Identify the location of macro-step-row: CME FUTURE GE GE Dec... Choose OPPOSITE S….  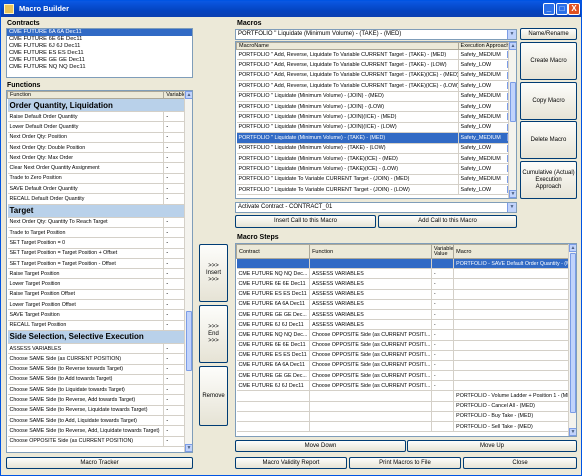
(406, 376).